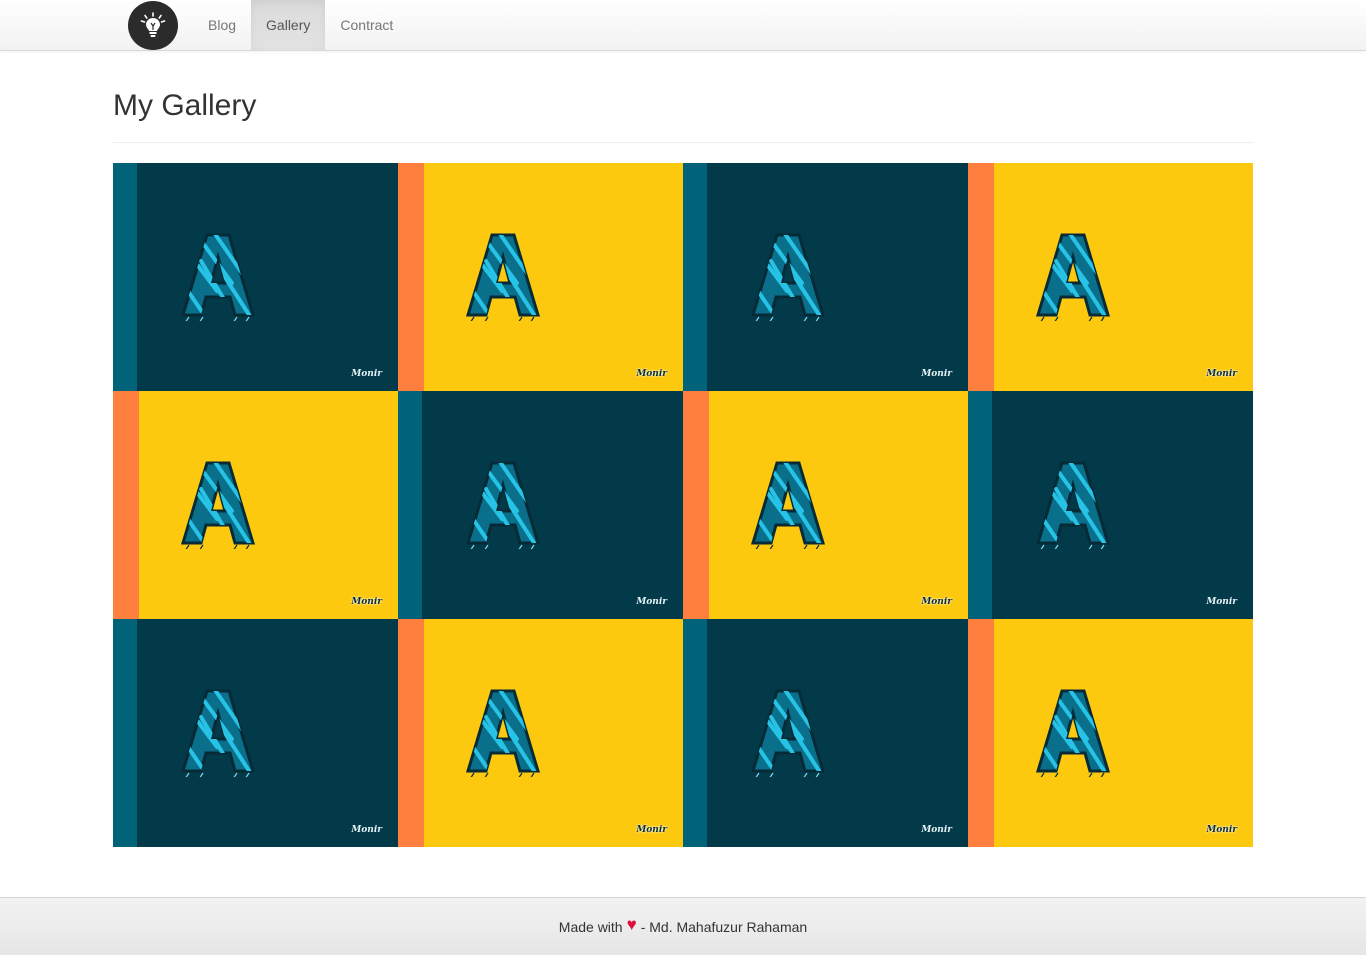  What do you see at coordinates (185, 105) in the screenshot?
I see `page-title: My Gallery` at bounding box center [185, 105].